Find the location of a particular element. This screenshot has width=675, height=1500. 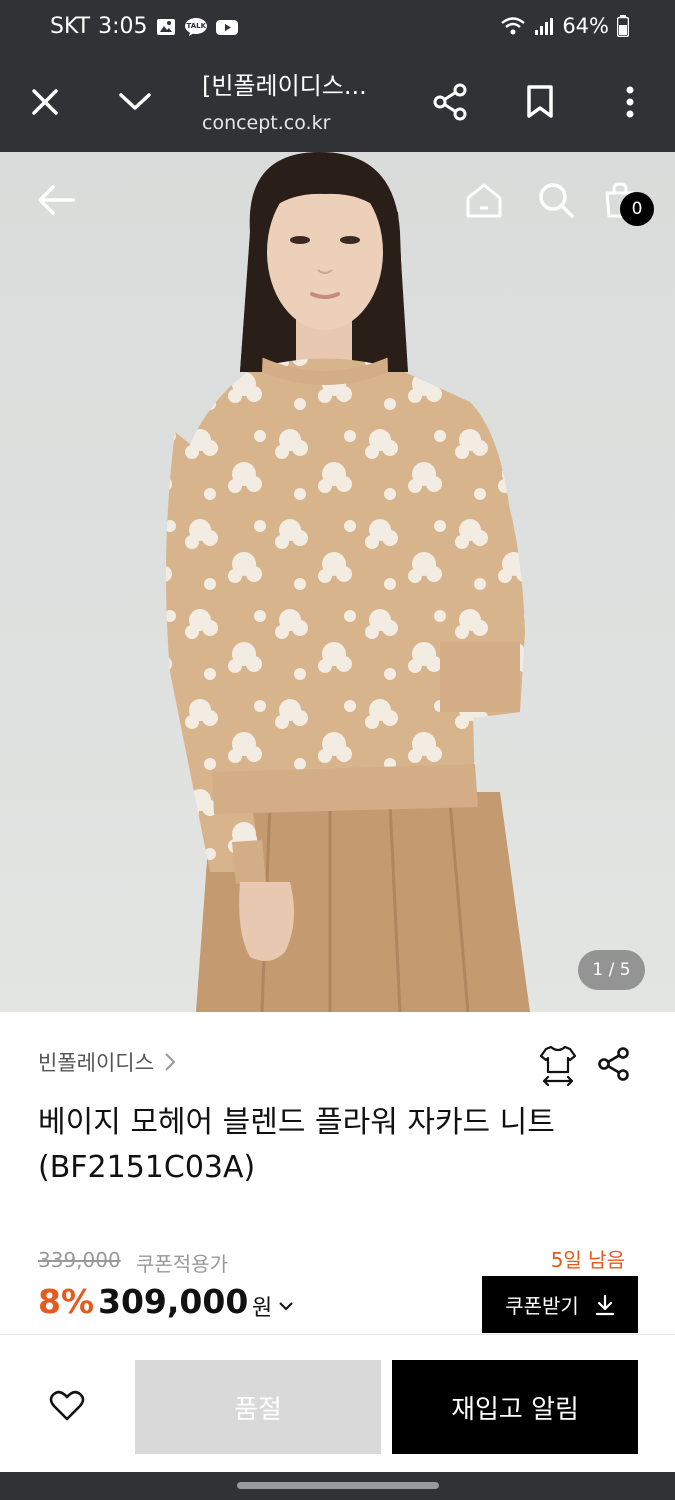

download-coupon-button: 쿠폰받기 is located at coordinates (560, 1304).